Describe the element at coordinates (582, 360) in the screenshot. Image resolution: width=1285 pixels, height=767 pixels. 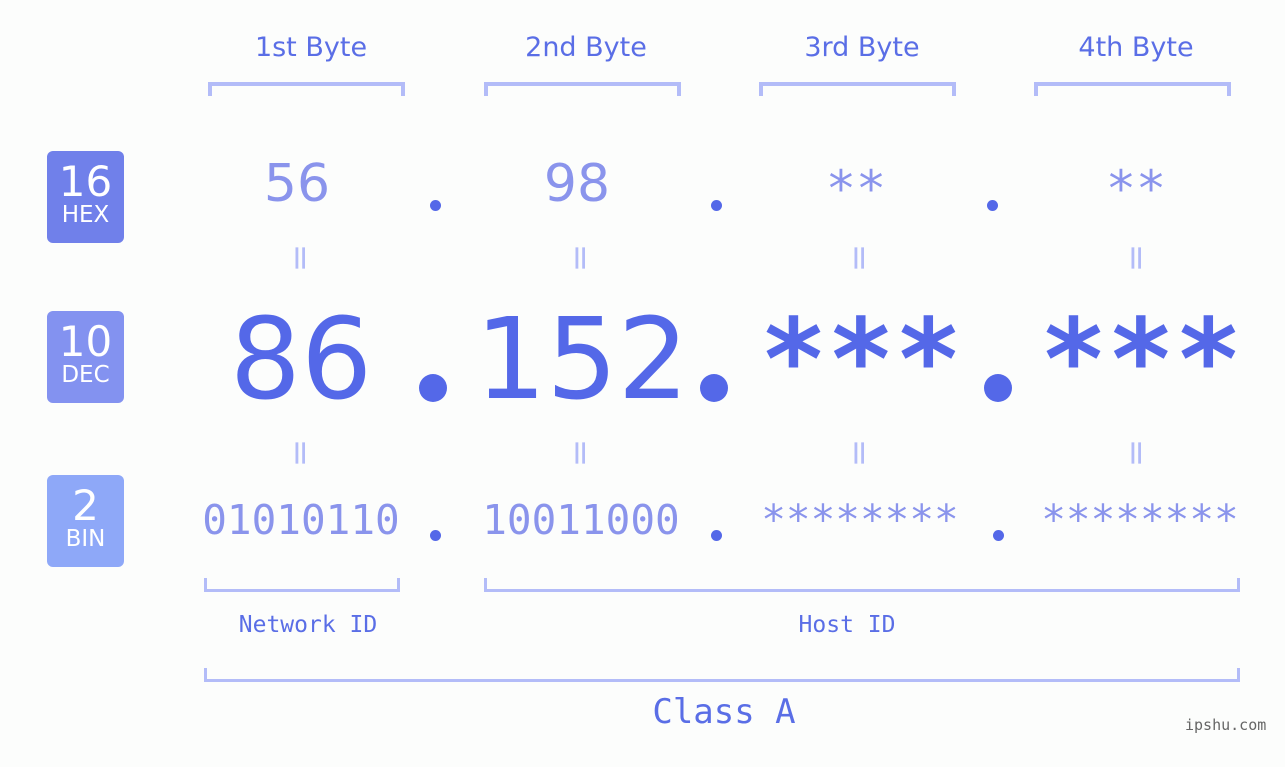
I see `dec-byte-2: 152` at that location.